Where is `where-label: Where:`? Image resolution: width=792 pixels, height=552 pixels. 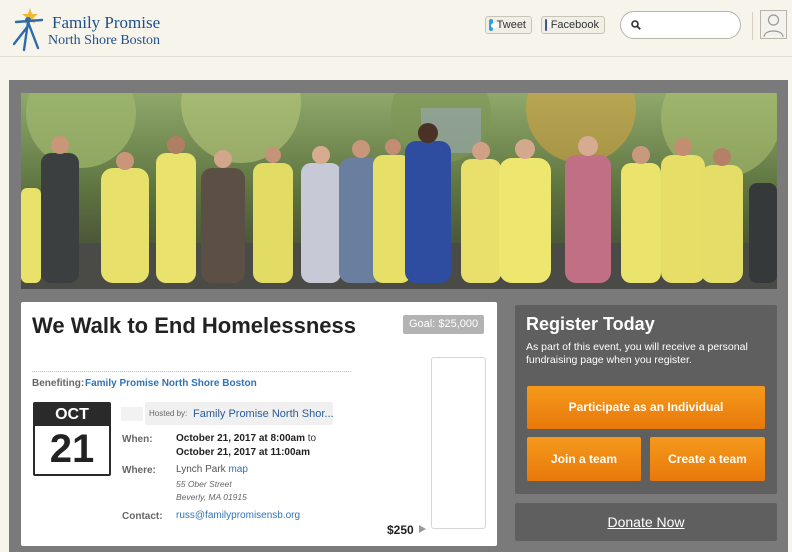 where-label: Where: is located at coordinates (139, 470).